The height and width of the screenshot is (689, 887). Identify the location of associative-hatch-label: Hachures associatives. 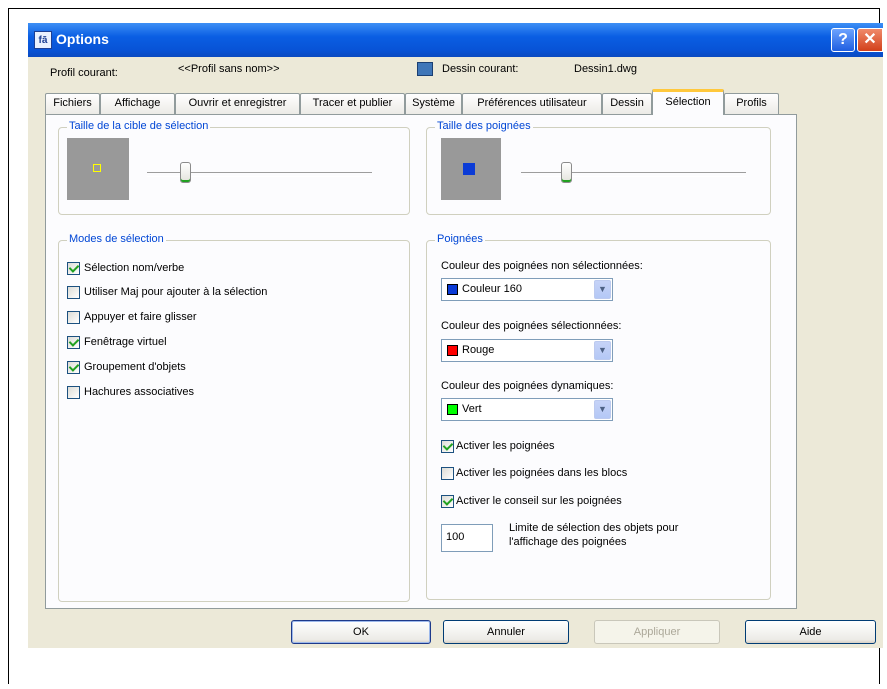
(139, 392).